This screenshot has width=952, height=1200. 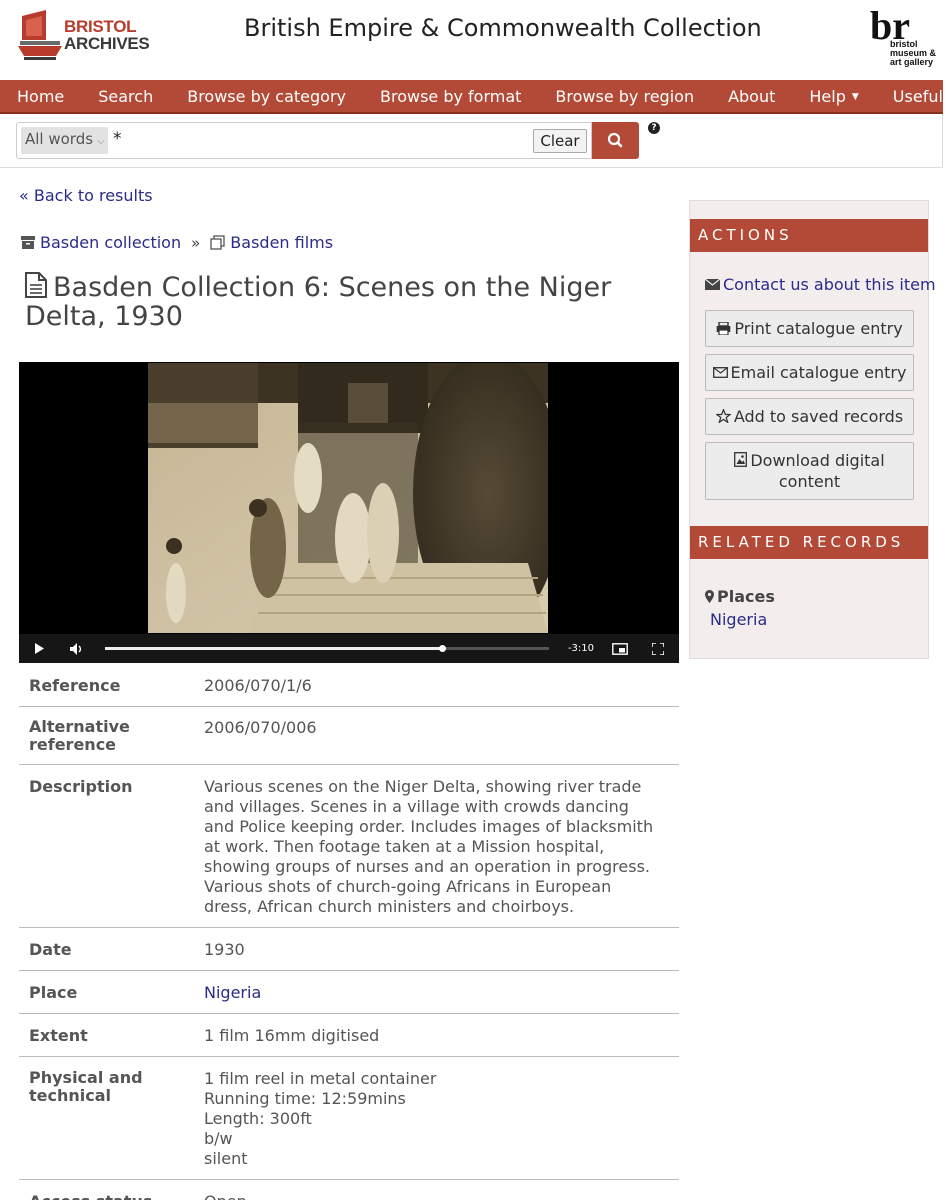 I want to click on museum-logo-text: bristol museum & art gallery, so click(x=913, y=53).